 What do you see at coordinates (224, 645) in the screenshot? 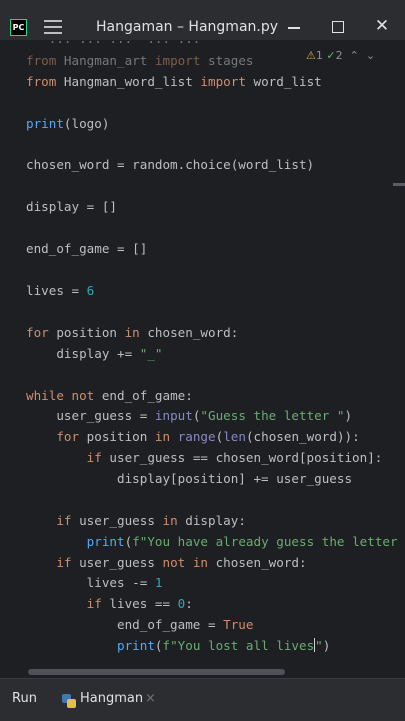
I see `code-line-21: print(f"You lost all lives")` at bounding box center [224, 645].